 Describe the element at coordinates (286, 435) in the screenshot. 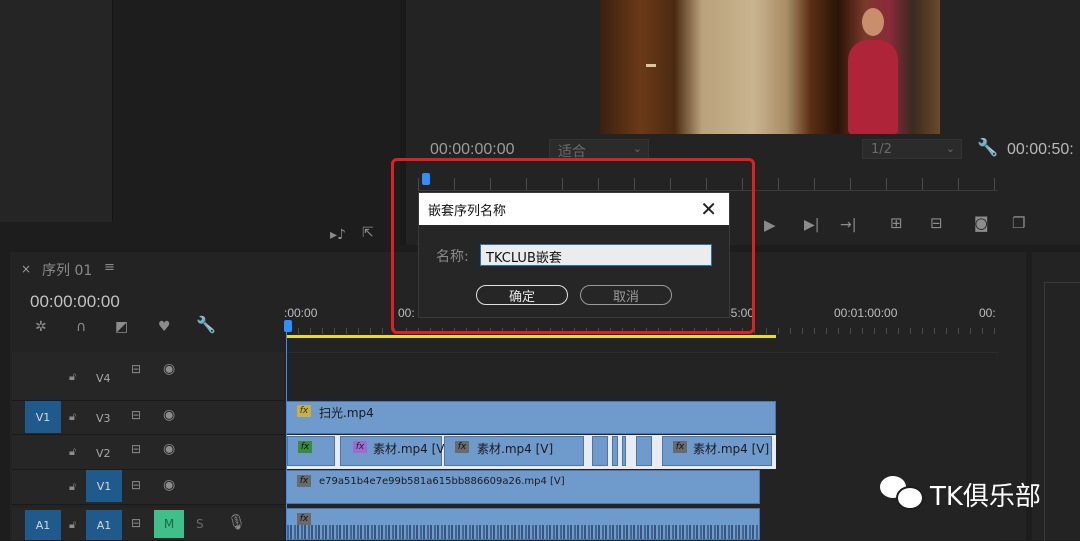

I see `playhead-line` at that location.